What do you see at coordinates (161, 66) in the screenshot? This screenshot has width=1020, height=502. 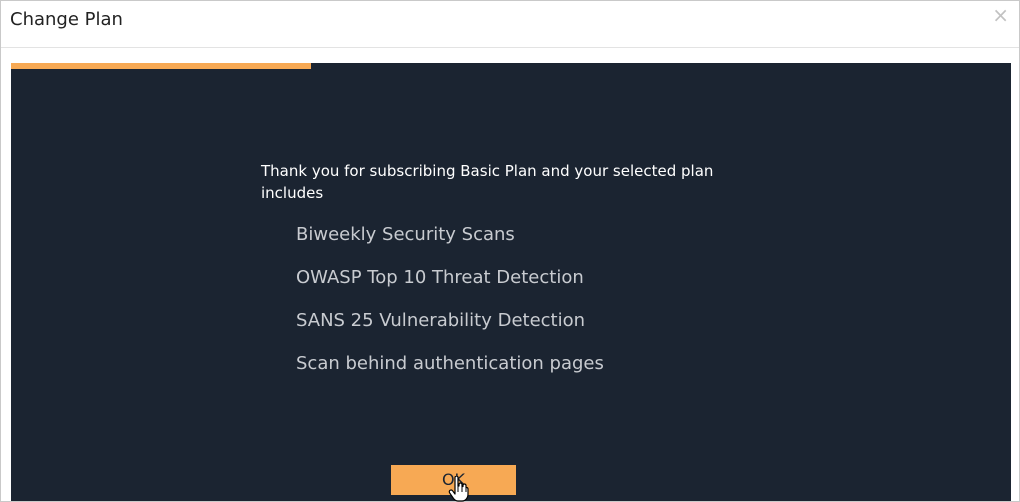 I see `progress-bar-fill` at bounding box center [161, 66].